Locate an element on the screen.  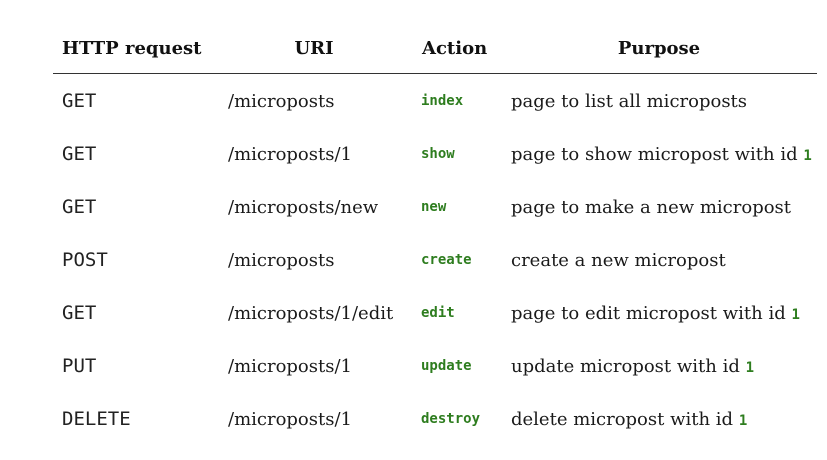
purpose-description: page to make a new micropost is located at coordinates (651, 207).